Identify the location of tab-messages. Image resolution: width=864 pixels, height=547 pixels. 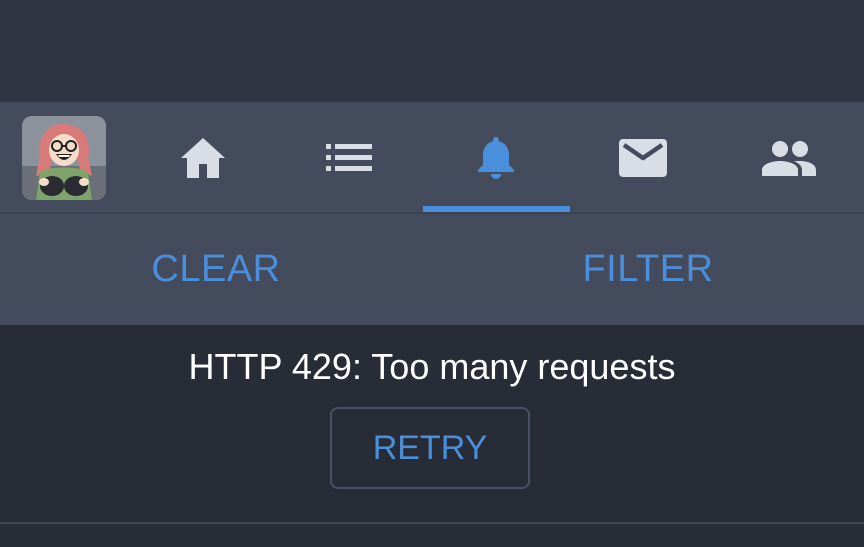
(643, 158).